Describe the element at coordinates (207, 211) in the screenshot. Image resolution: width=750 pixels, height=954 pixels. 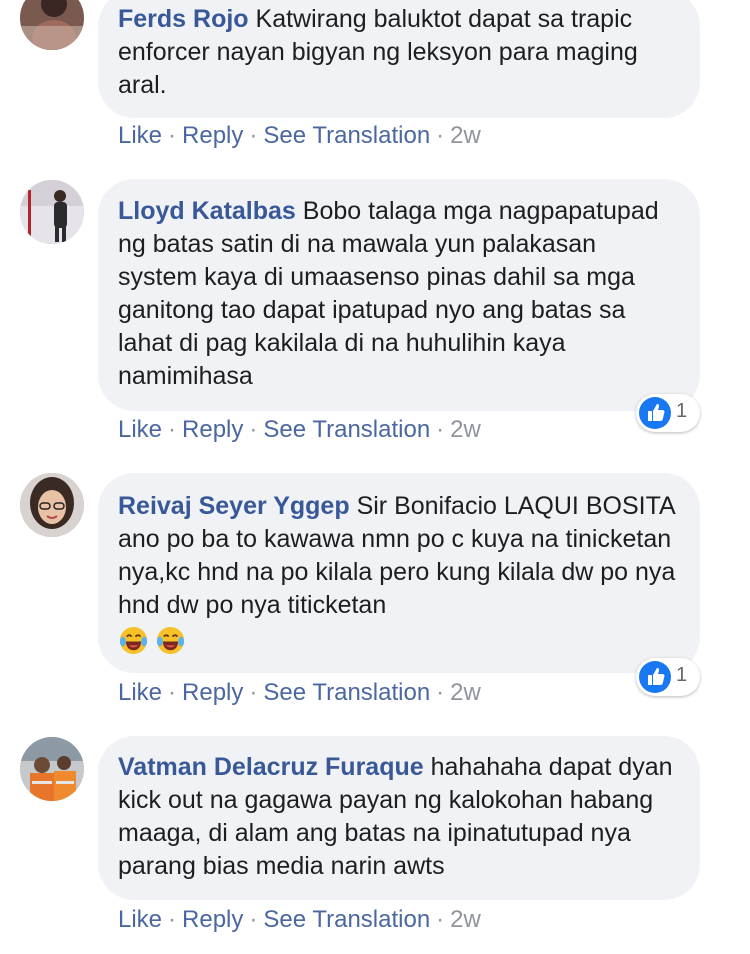
I see `comment-author: Lloyd Katalbas` at that location.